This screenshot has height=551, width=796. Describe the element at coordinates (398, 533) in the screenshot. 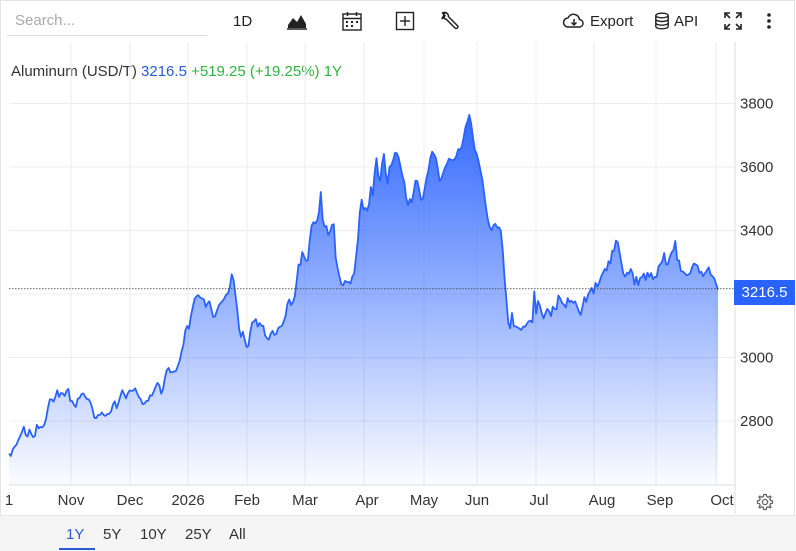

I see `range-selector: 1Y 5Y 10Y 25Y All` at that location.